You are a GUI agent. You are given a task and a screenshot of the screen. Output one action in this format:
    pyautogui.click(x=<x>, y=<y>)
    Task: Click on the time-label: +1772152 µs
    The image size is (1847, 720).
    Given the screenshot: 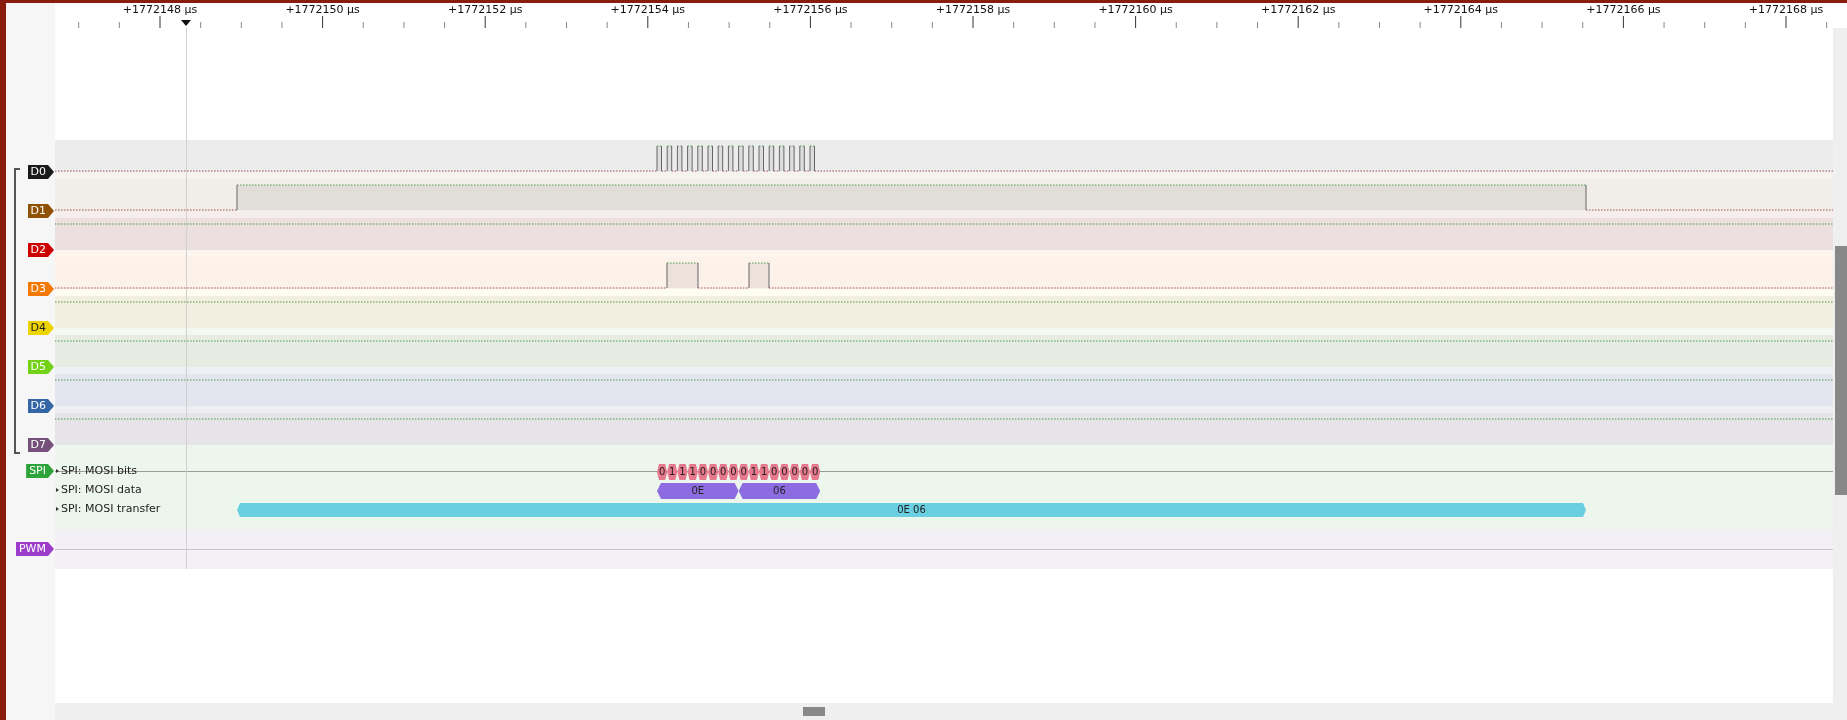 What is the action you would take?
    pyautogui.click(x=485, y=9)
    